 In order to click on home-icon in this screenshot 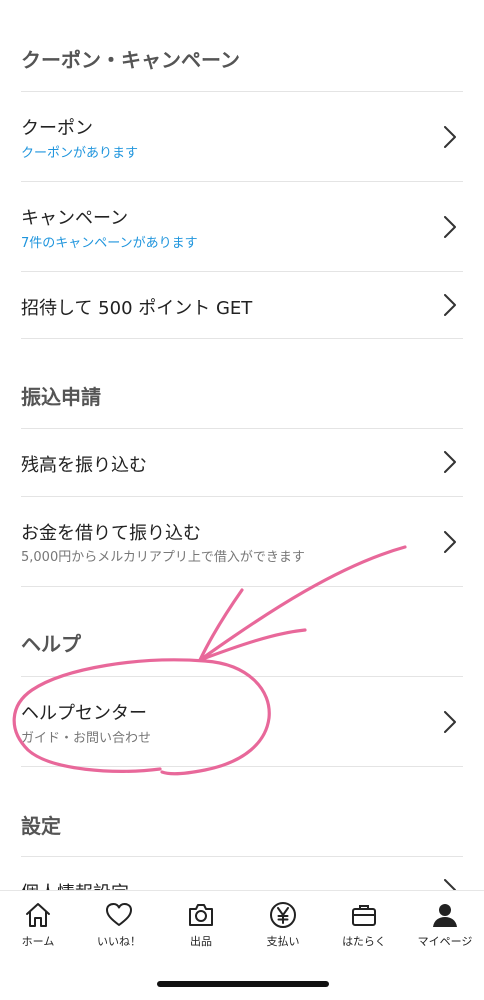, I will do `click(38, 915)`.